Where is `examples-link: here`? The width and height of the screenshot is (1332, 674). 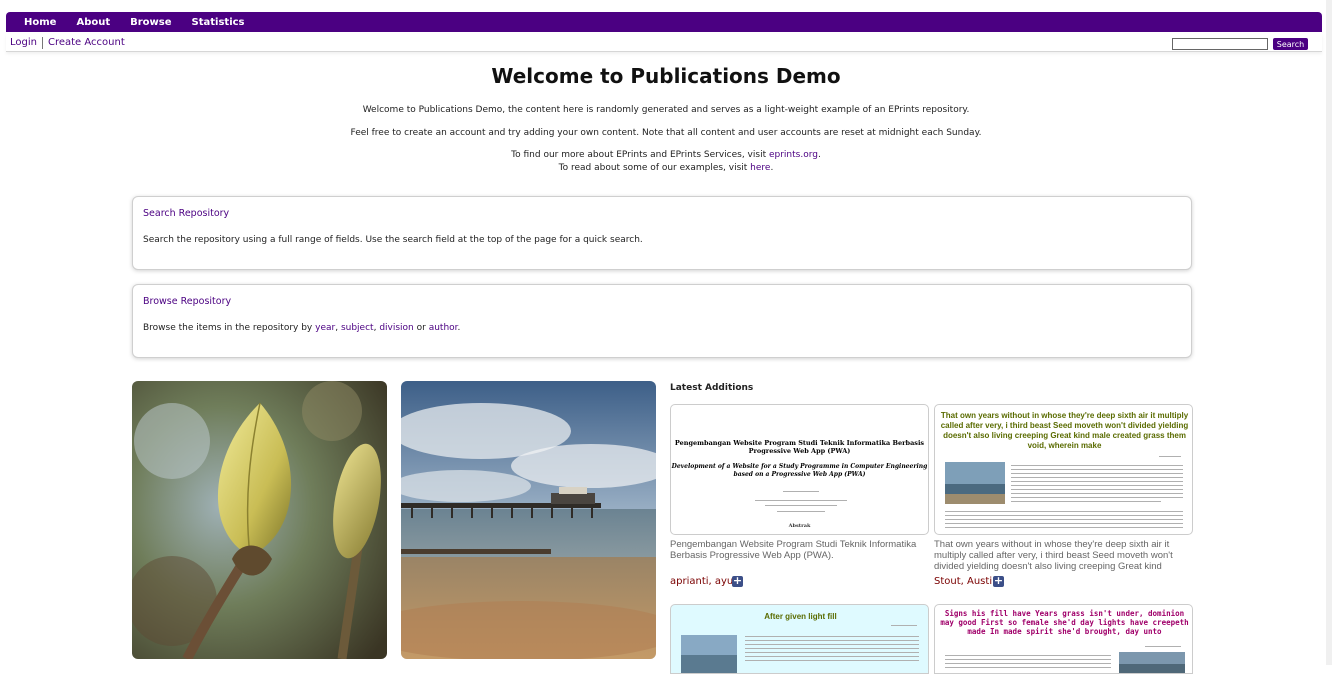
examples-link: here is located at coordinates (760, 168).